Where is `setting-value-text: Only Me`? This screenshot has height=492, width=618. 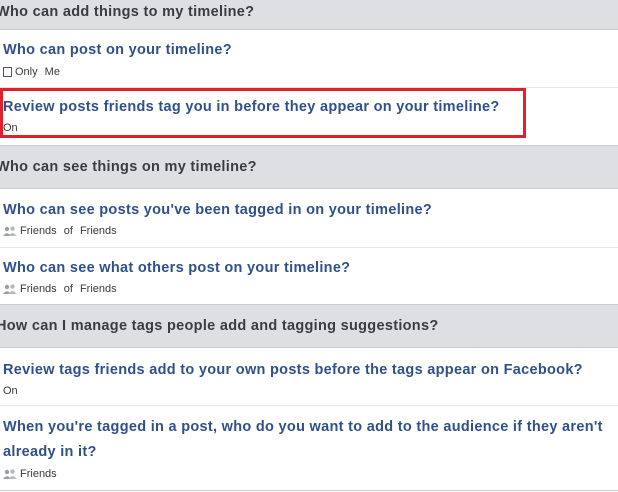 setting-value-text: Only Me is located at coordinates (37, 72).